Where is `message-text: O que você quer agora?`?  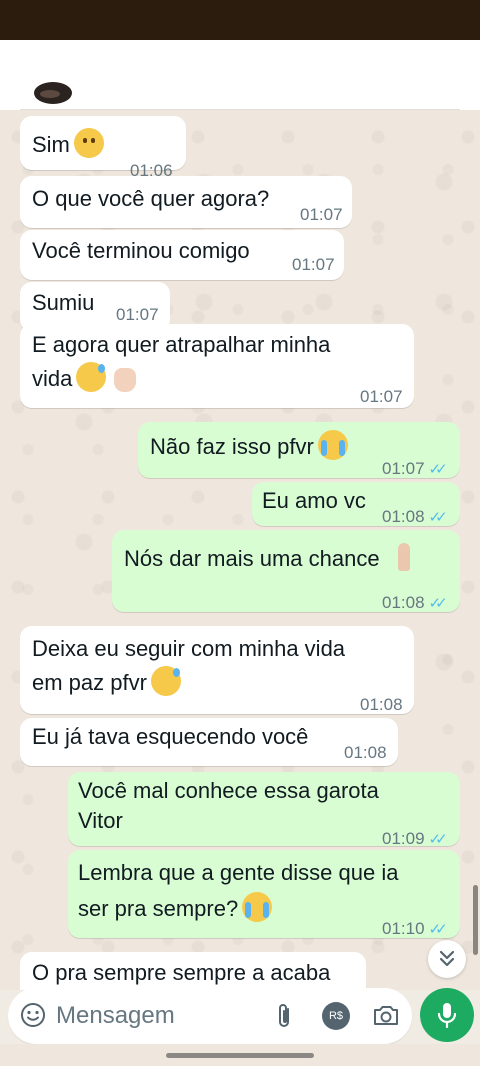
message-text: O que você quer agora? is located at coordinates (151, 198).